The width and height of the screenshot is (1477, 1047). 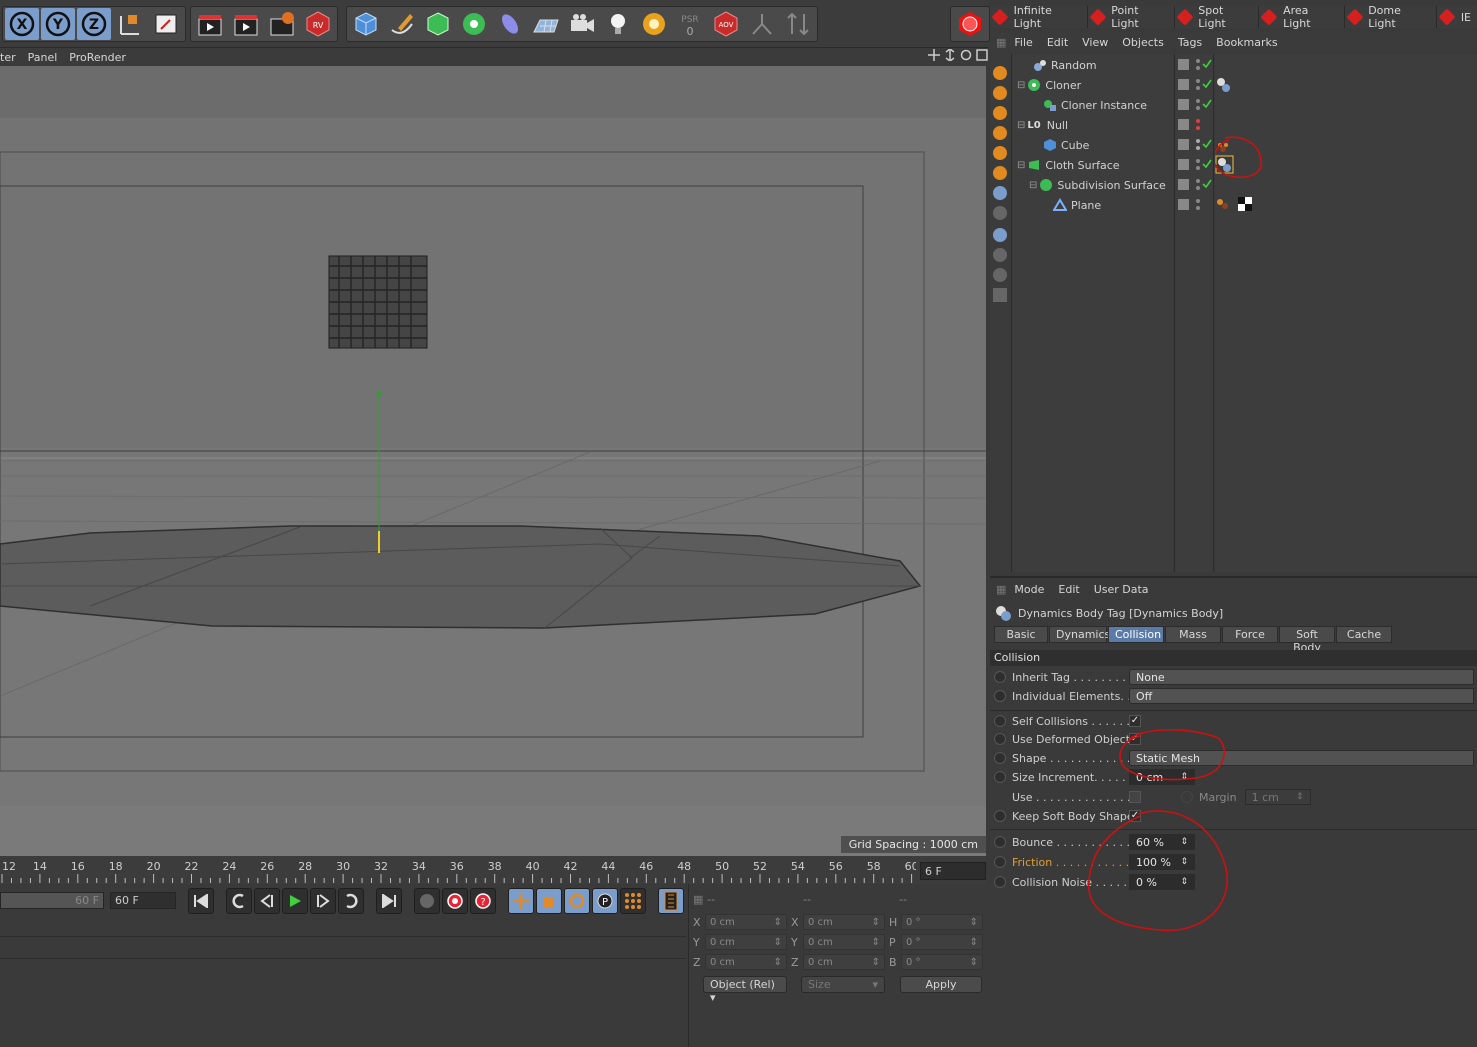 What do you see at coordinates (510, 24) in the screenshot?
I see `deformer-button` at bounding box center [510, 24].